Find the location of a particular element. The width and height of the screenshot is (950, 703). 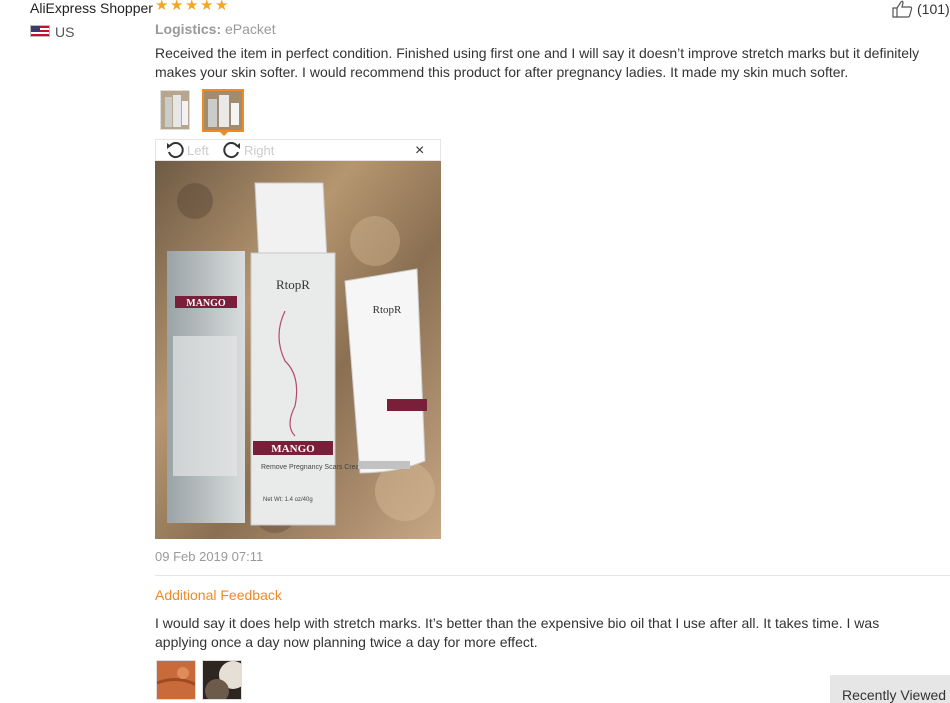

rotate-right-icon is located at coordinates (231, 150).